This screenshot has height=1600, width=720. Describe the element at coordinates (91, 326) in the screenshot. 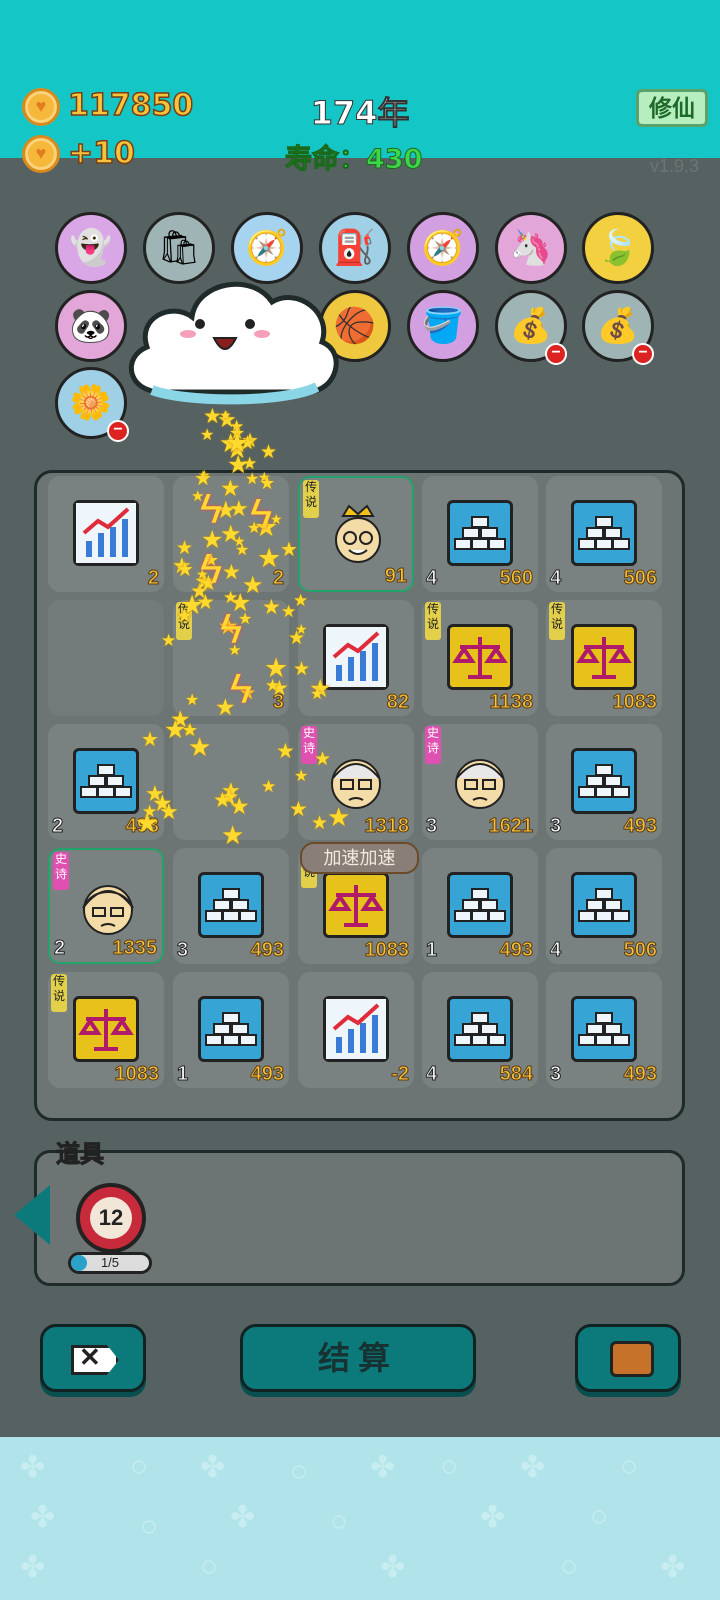

I see `panda-icon: 🐼` at that location.